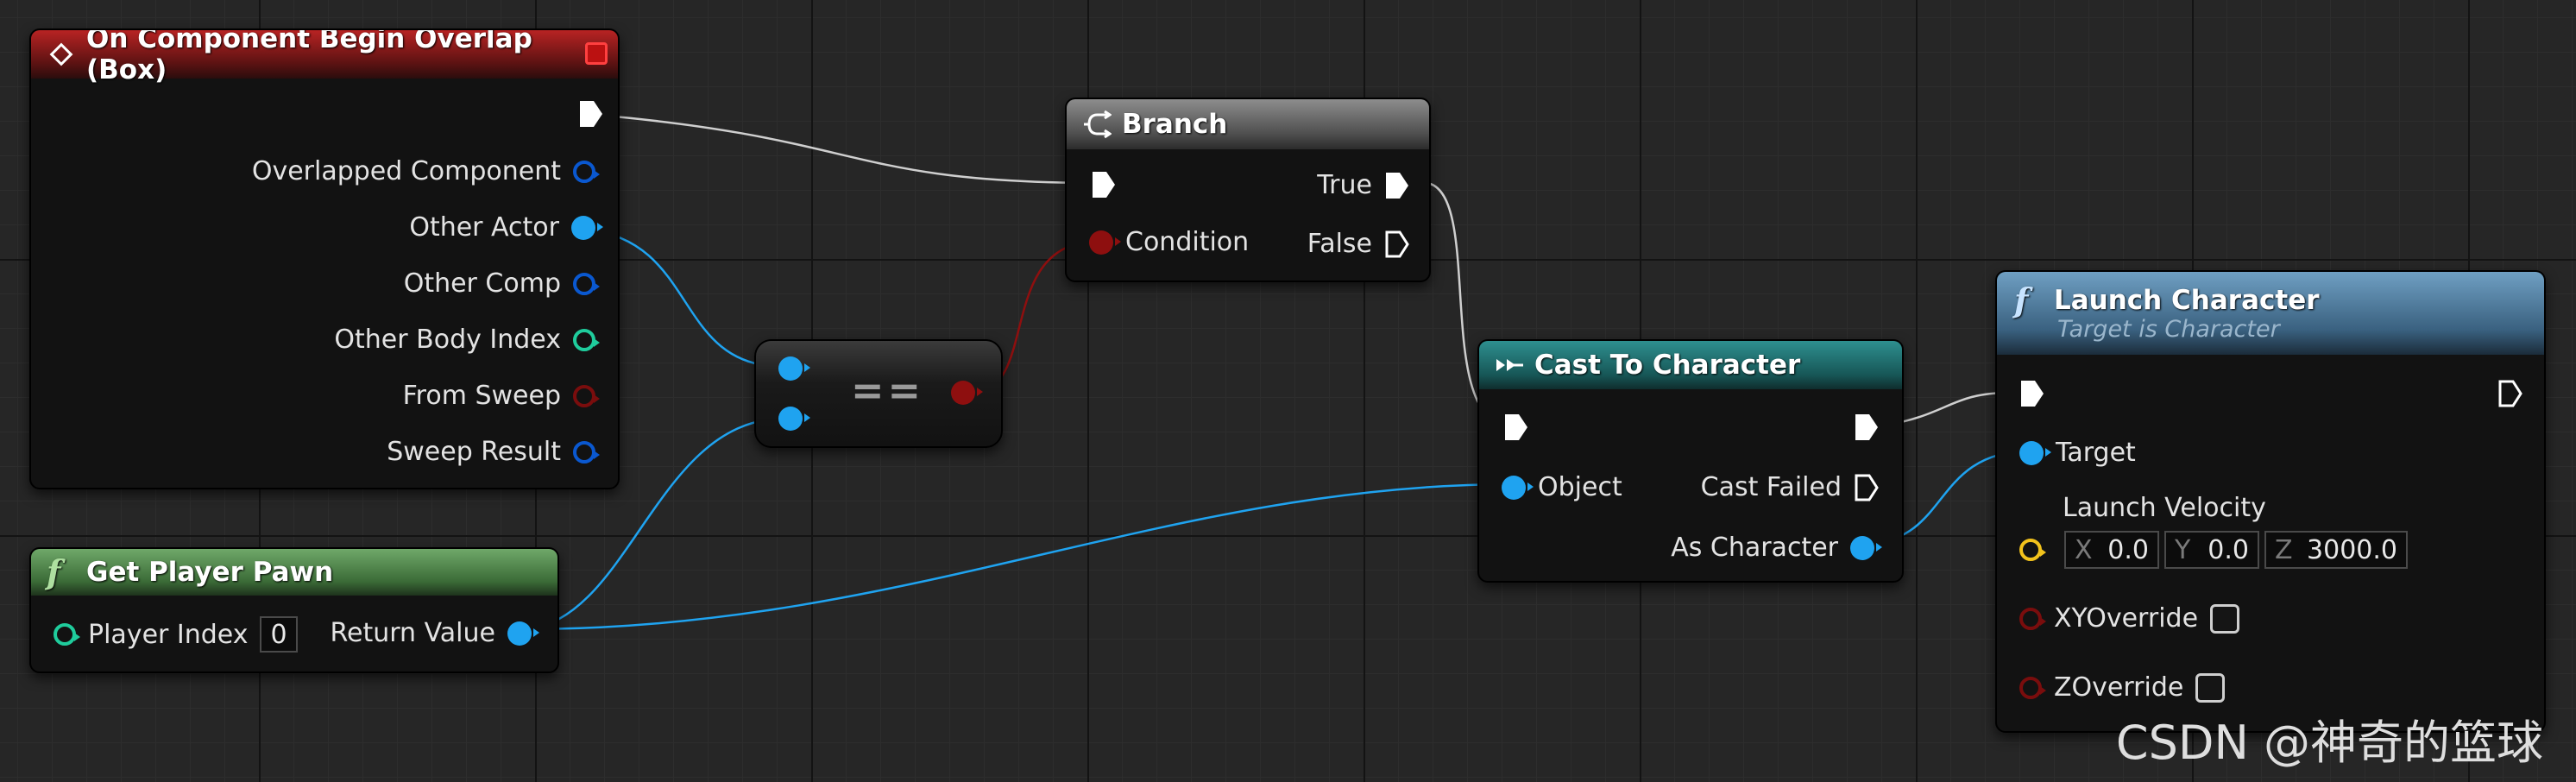  I want to click on player-index-input: 0, so click(279, 634).